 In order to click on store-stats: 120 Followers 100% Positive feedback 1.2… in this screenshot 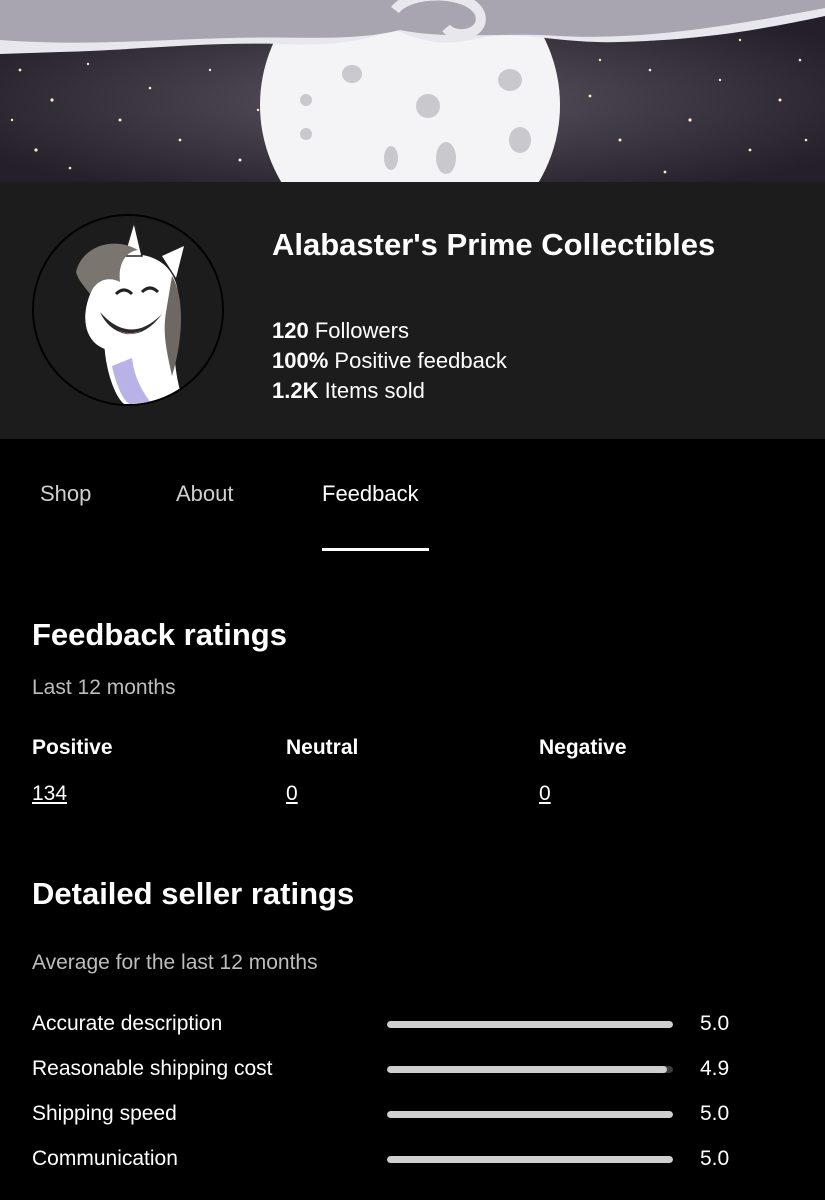, I will do `click(532, 361)`.